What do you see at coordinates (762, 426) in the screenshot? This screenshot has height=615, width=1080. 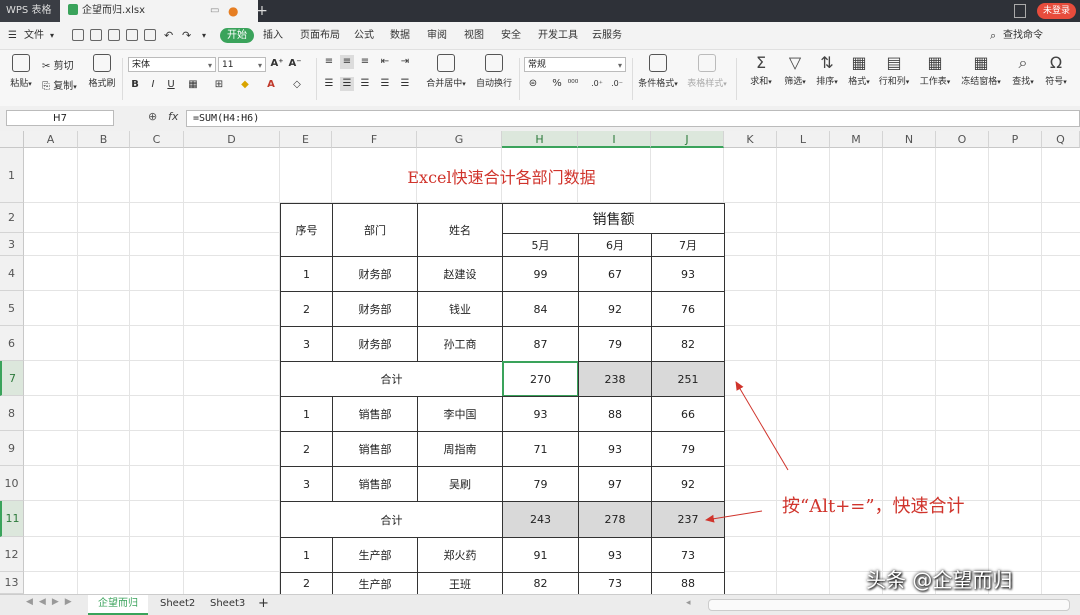 I see `arrow-to-row7` at bounding box center [762, 426].